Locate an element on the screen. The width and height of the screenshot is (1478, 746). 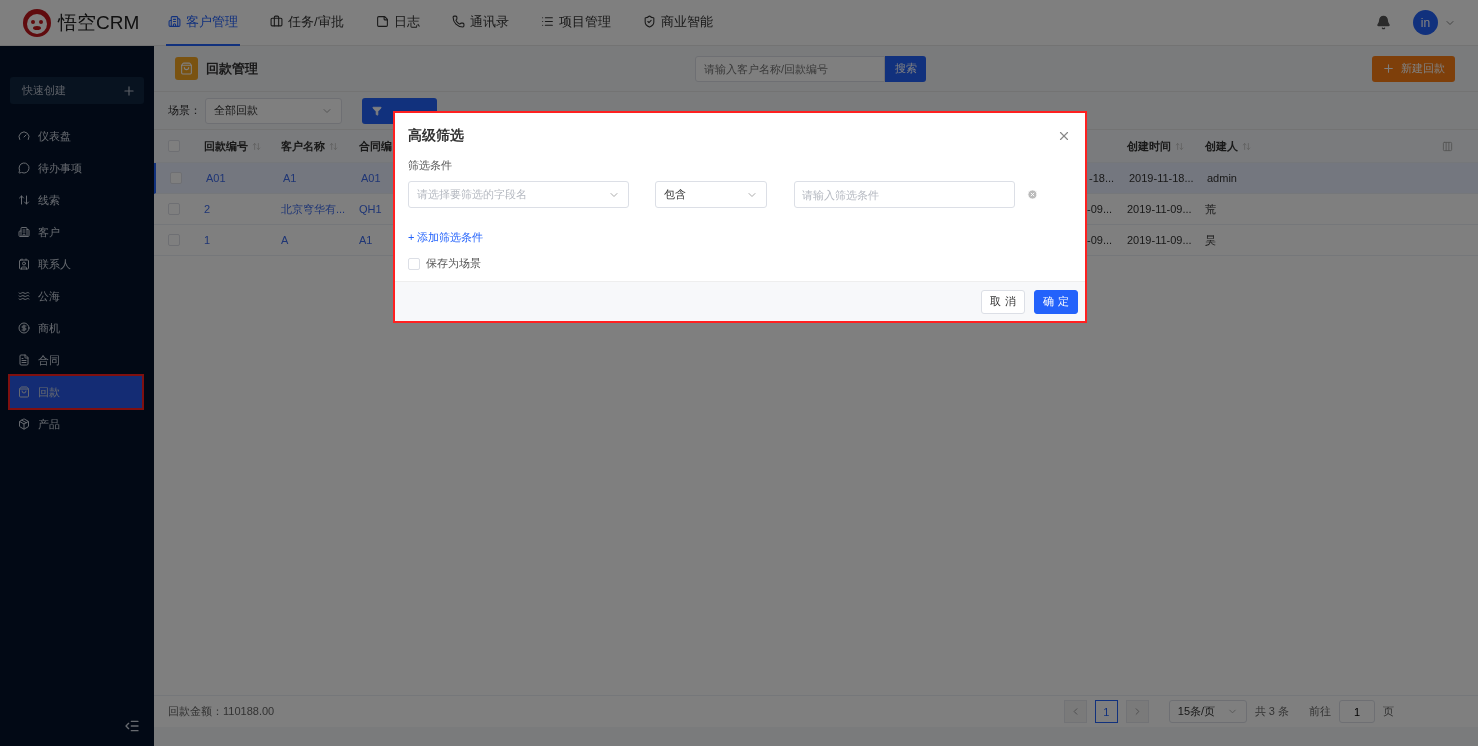
table-link: 1 is located at coordinates (207, 240).